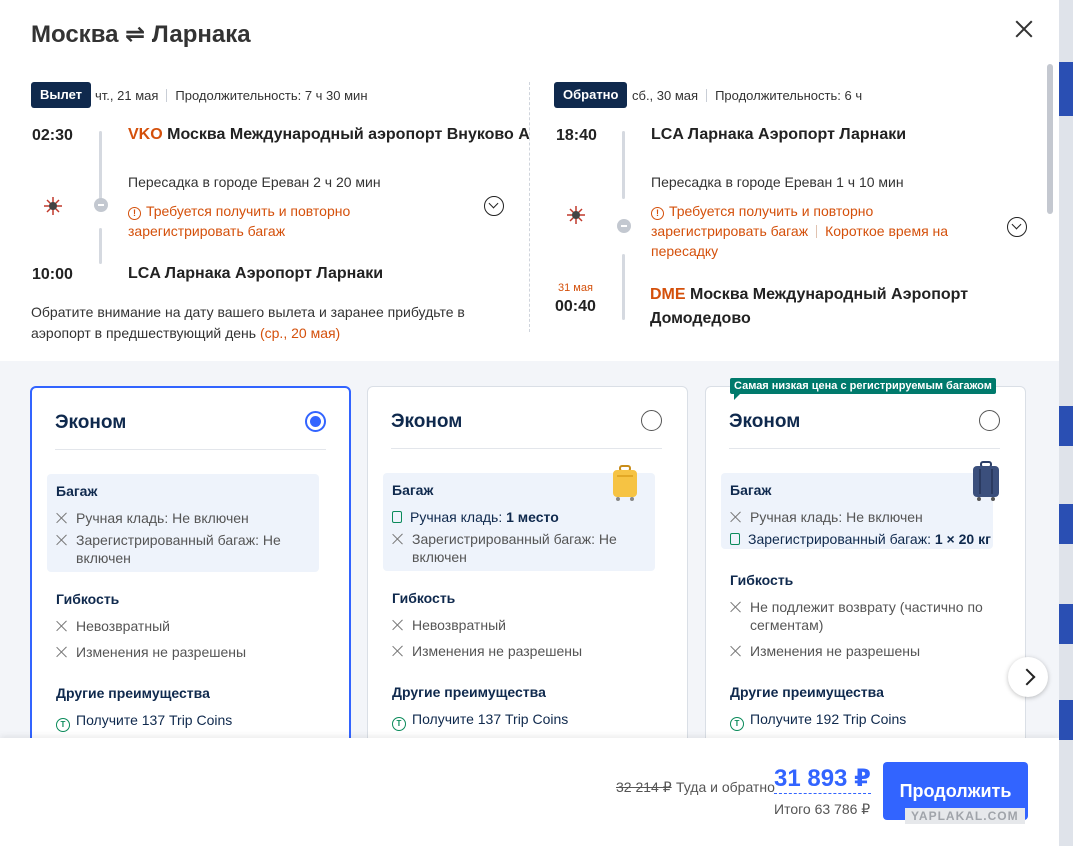 The height and width of the screenshot is (846, 1073). I want to click on outbound-transfer: Пересадка в городе Ереван 2 ч 20 мин, so click(254, 182).